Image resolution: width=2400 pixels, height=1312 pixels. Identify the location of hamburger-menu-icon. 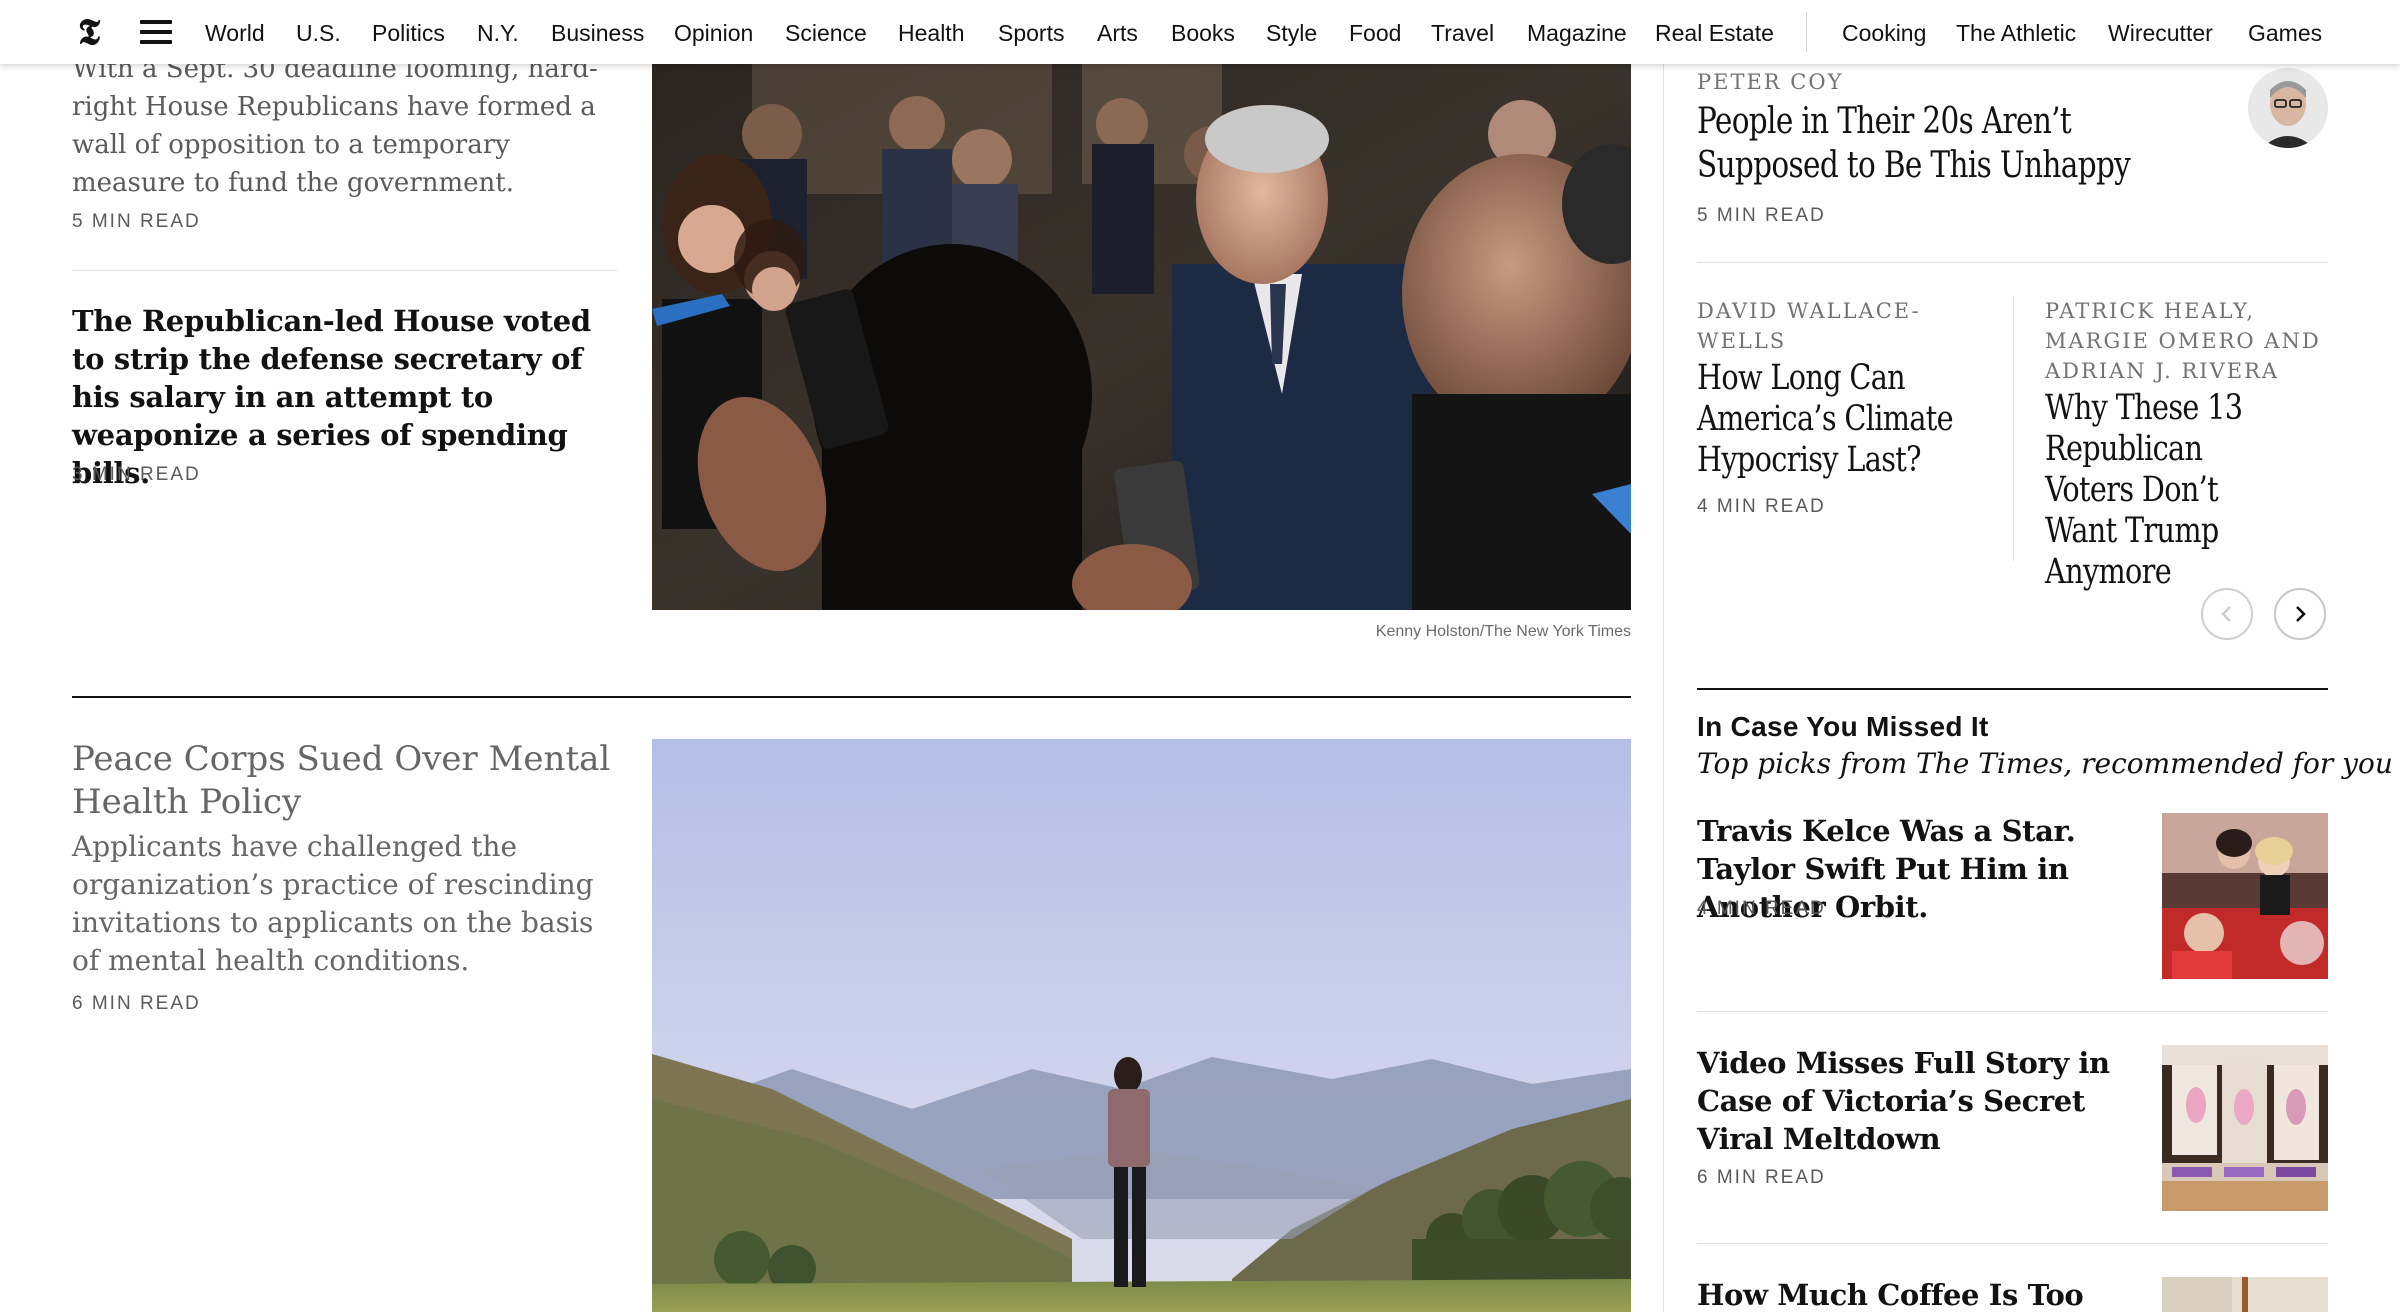
(156, 32).